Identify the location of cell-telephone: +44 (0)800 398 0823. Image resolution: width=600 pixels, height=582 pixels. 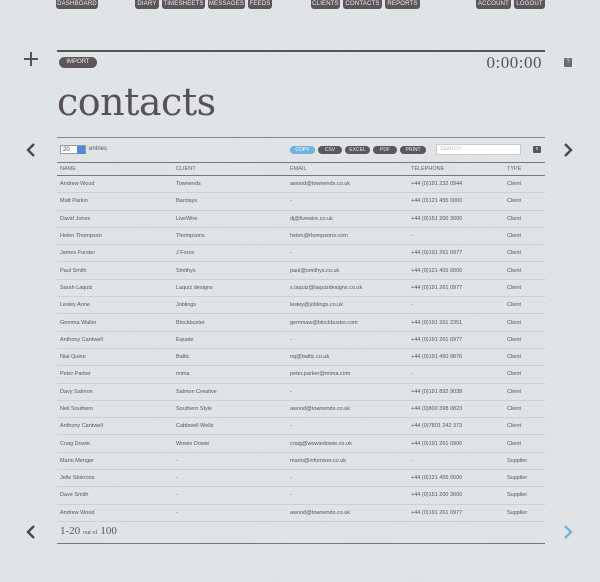
(456, 409).